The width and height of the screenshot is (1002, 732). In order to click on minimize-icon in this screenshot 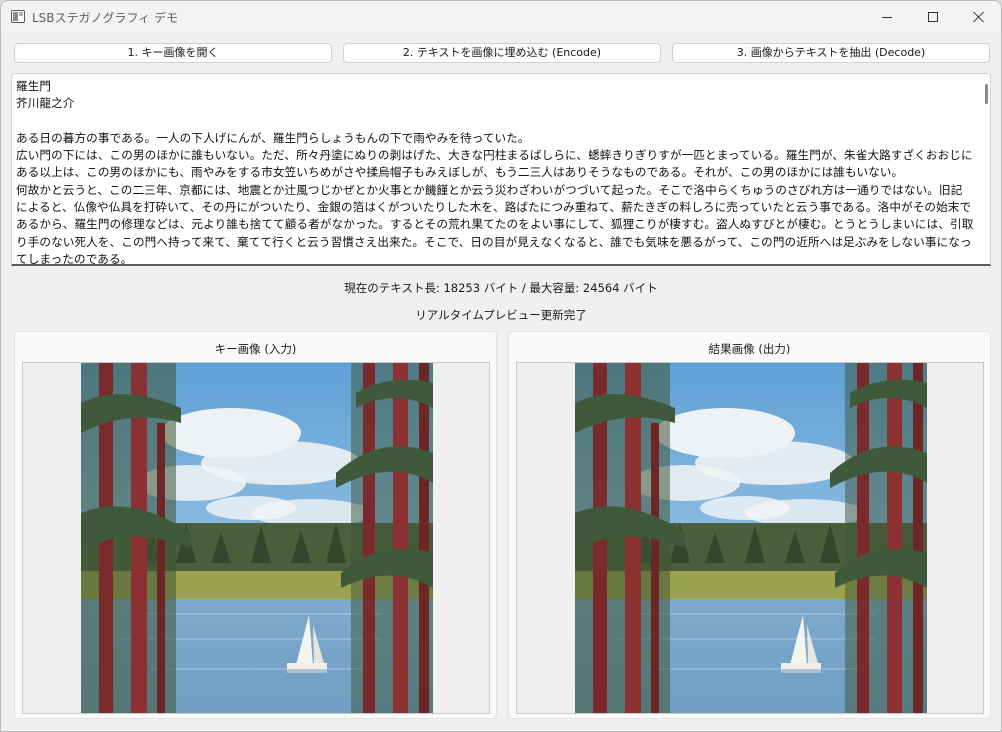, I will do `click(887, 17)`.